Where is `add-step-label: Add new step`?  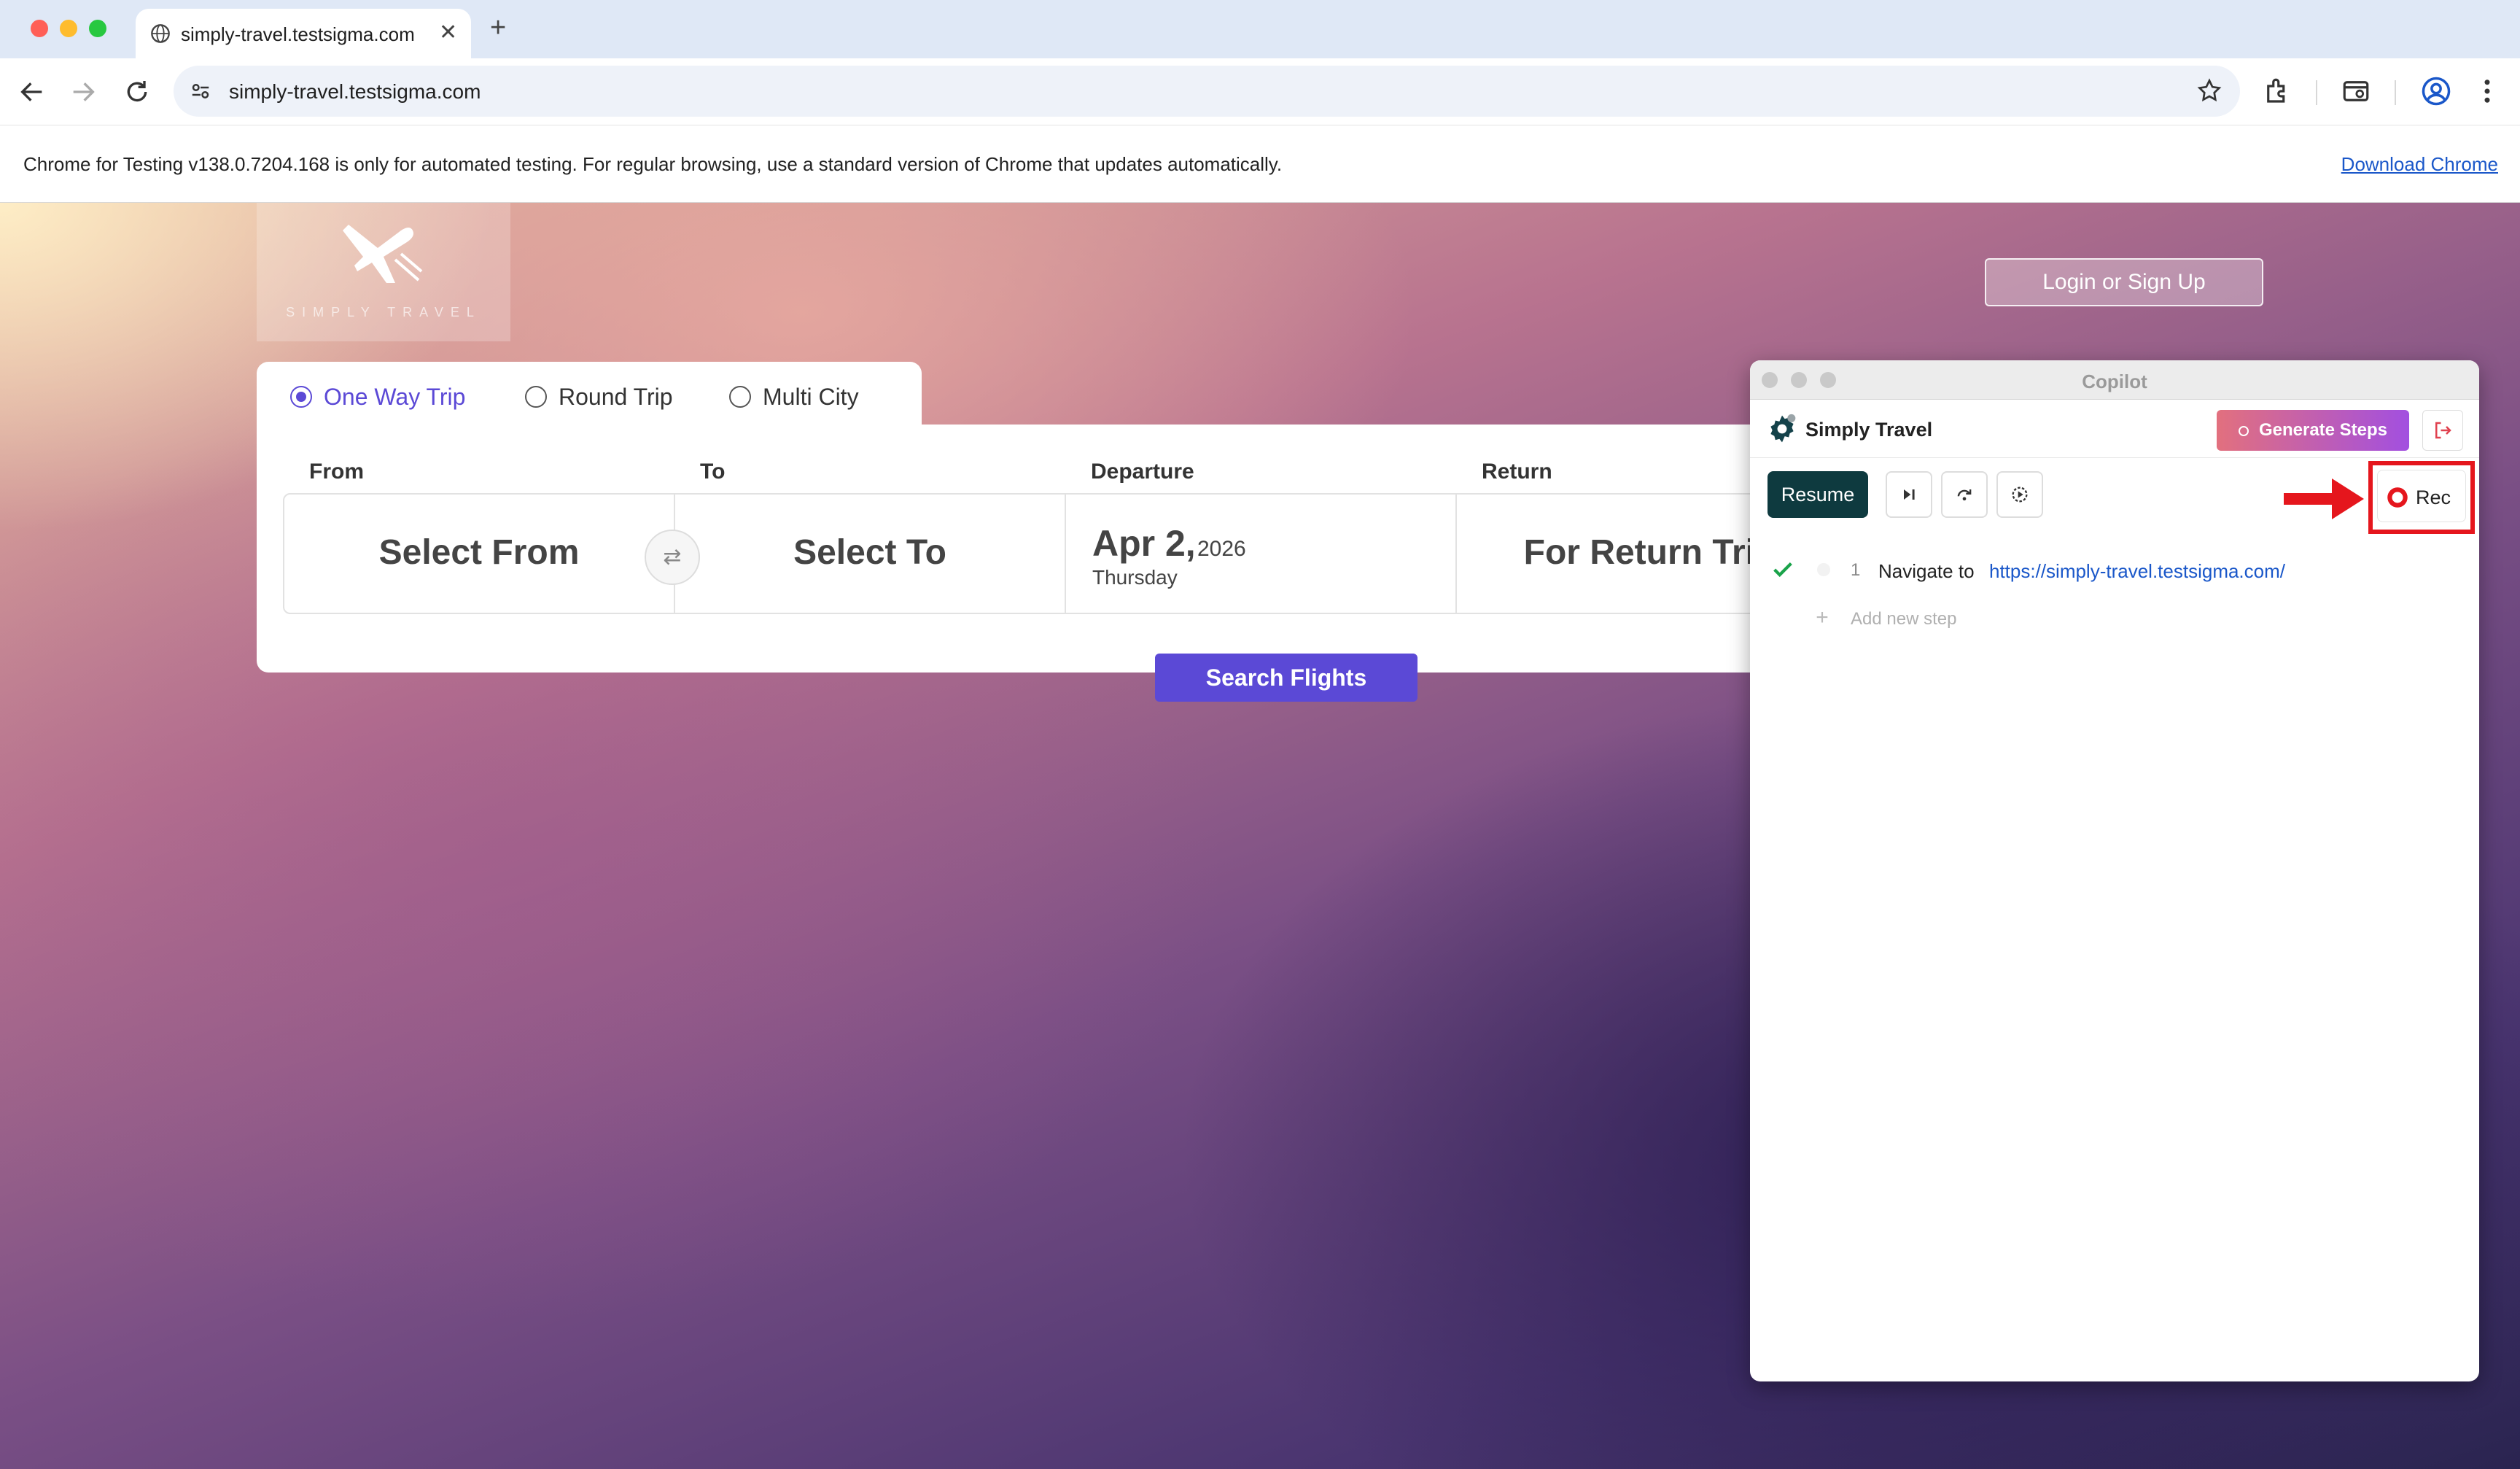
add-step-label: Add new step is located at coordinates (1904, 619).